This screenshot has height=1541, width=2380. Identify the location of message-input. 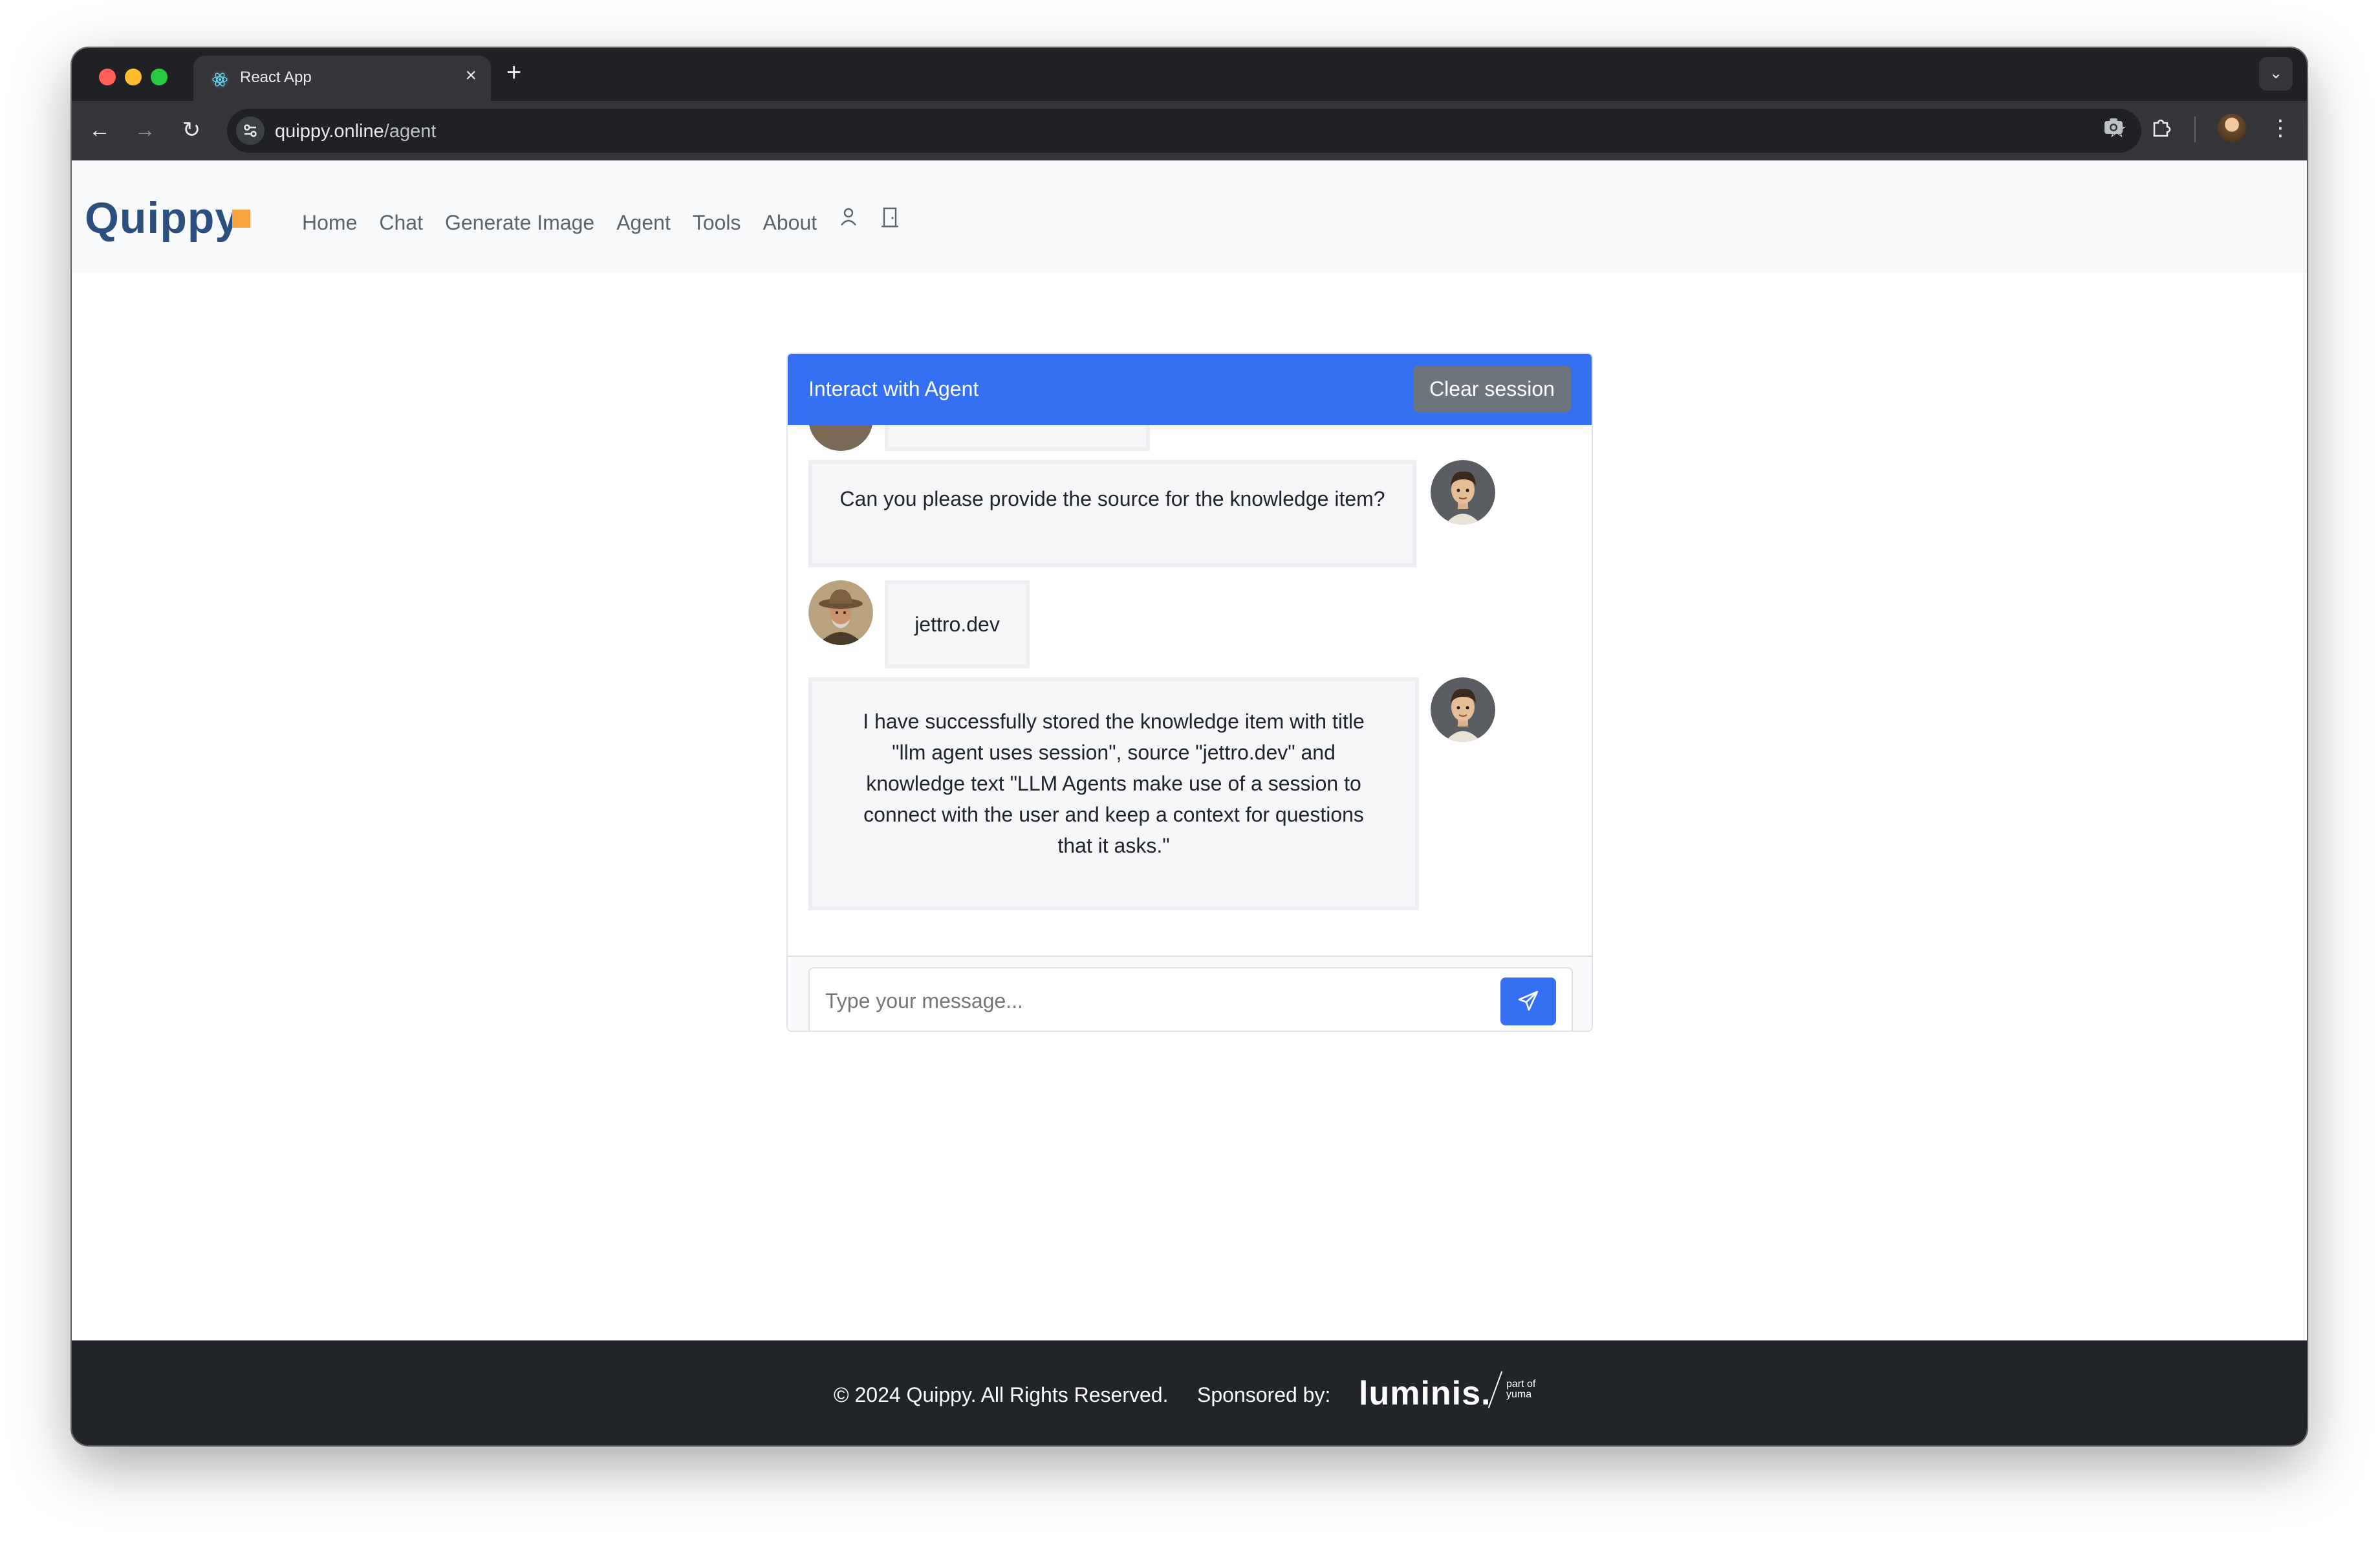
(1148, 999).